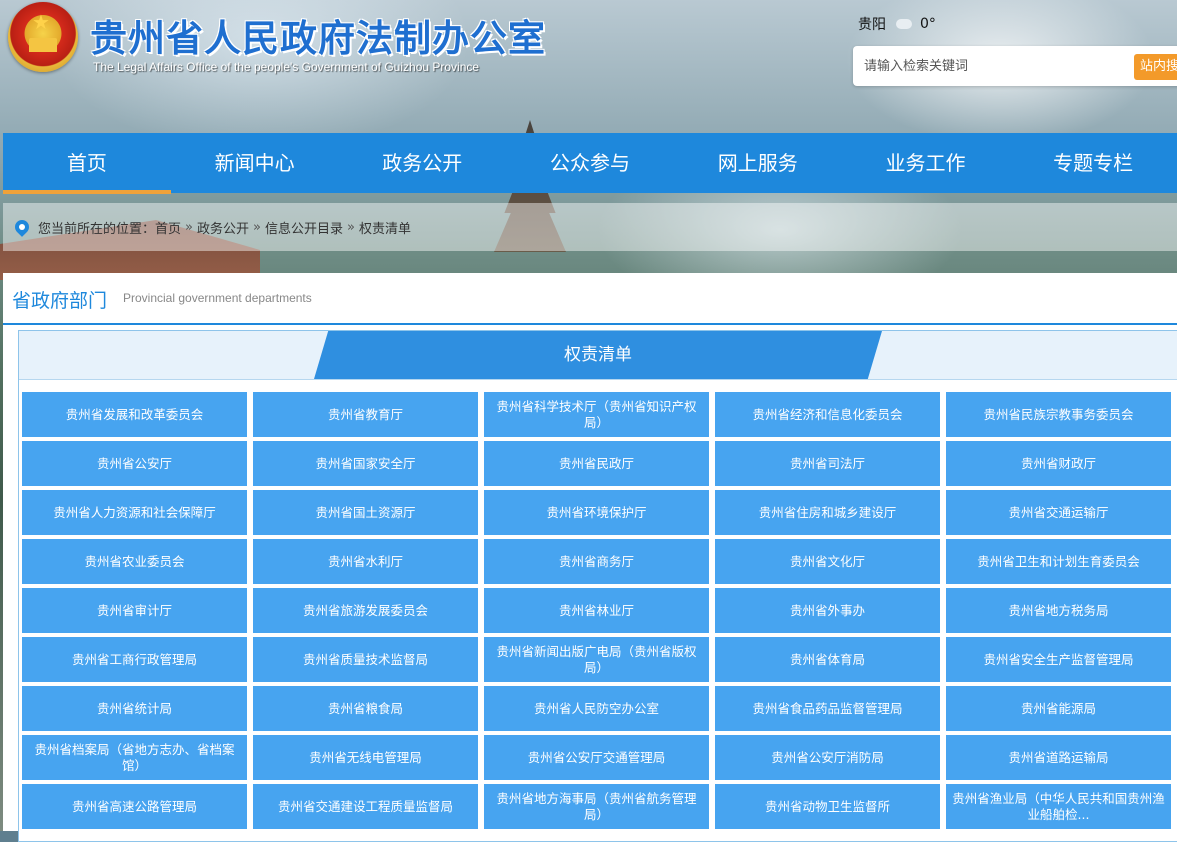 This screenshot has height=842, width=1177. What do you see at coordinates (1058, 512) in the screenshot?
I see `department-button: 贵州省交通运输厅` at bounding box center [1058, 512].